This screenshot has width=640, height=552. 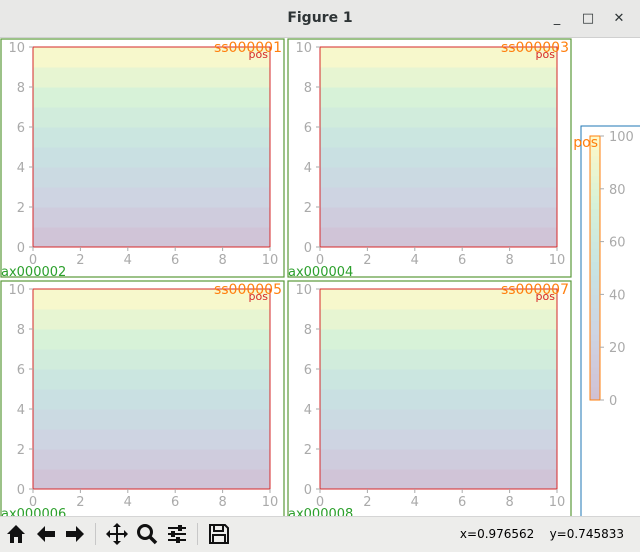 I want to click on title-bar: Figure 1 _ □ ✕, so click(x=320, y=19).